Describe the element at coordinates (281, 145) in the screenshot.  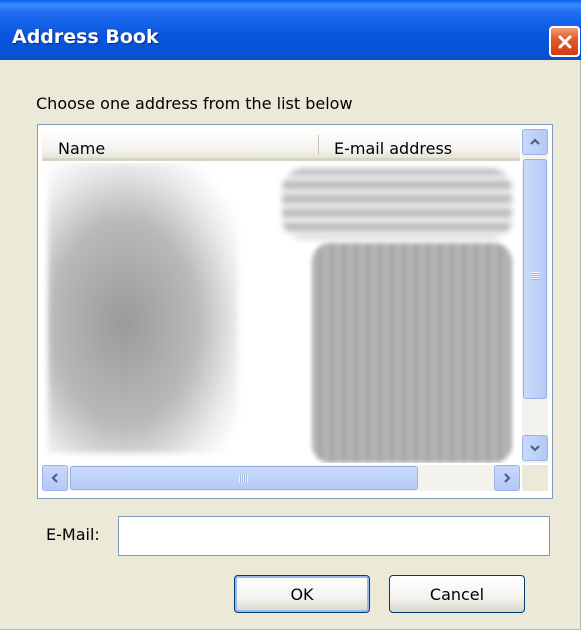
I see `list-header: Name E-mail address` at that location.